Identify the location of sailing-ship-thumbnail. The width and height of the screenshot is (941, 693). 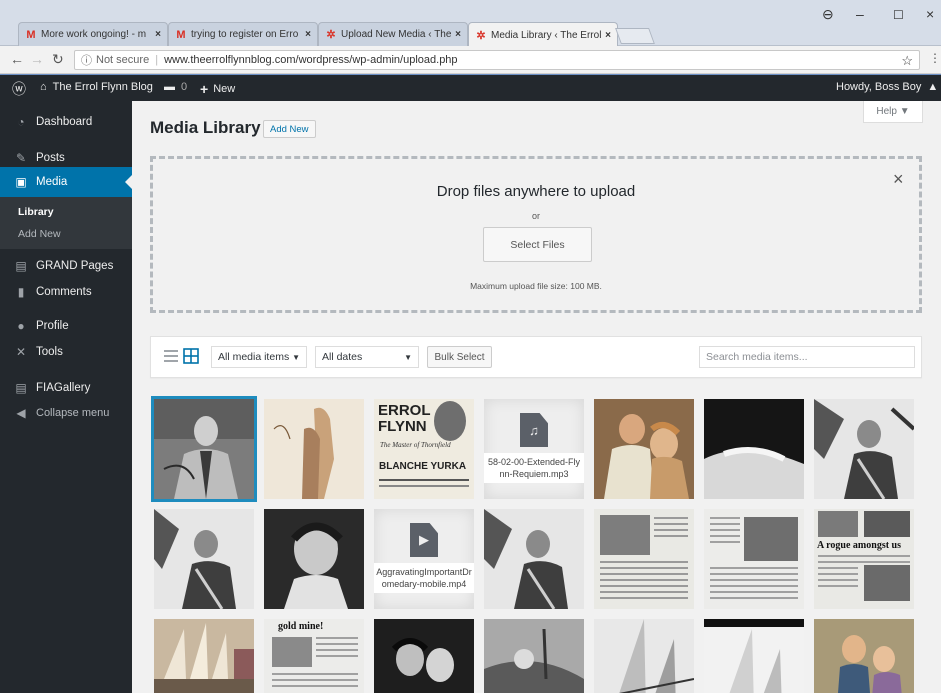
(204, 656).